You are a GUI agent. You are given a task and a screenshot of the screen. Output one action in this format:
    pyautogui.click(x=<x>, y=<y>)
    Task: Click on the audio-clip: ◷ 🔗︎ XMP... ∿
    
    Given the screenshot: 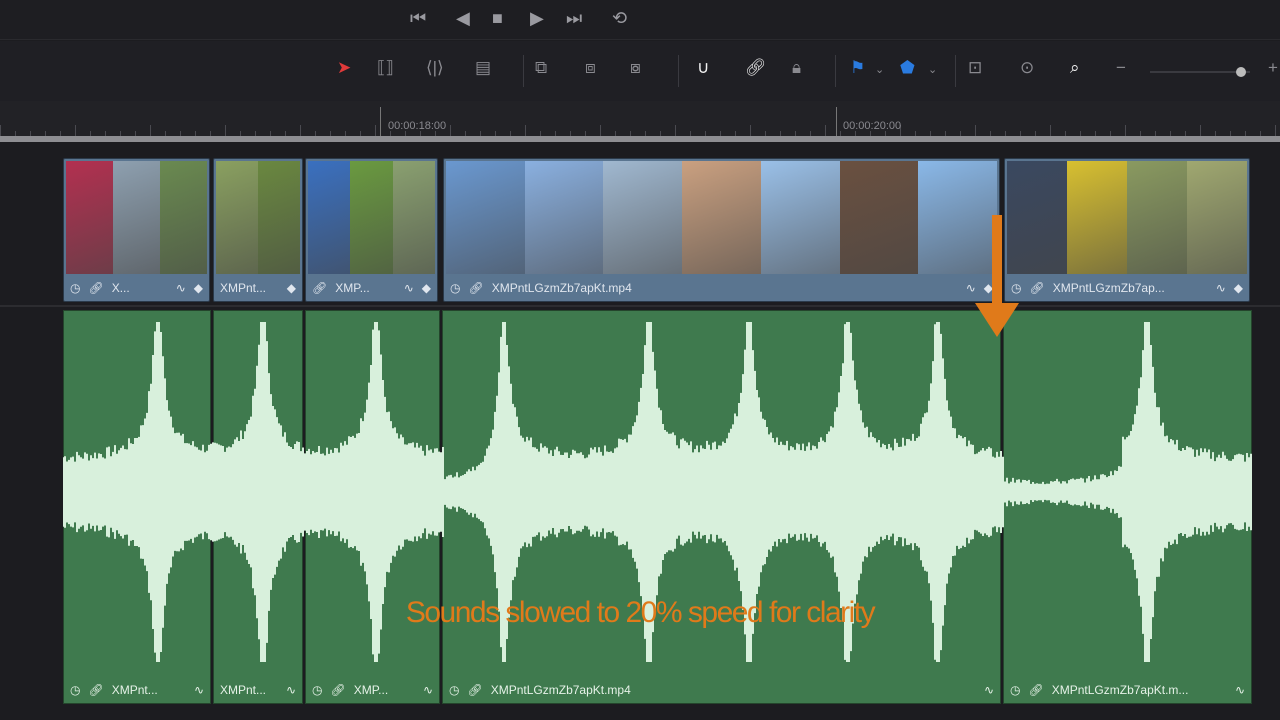 What is the action you would take?
    pyautogui.click(x=372, y=507)
    